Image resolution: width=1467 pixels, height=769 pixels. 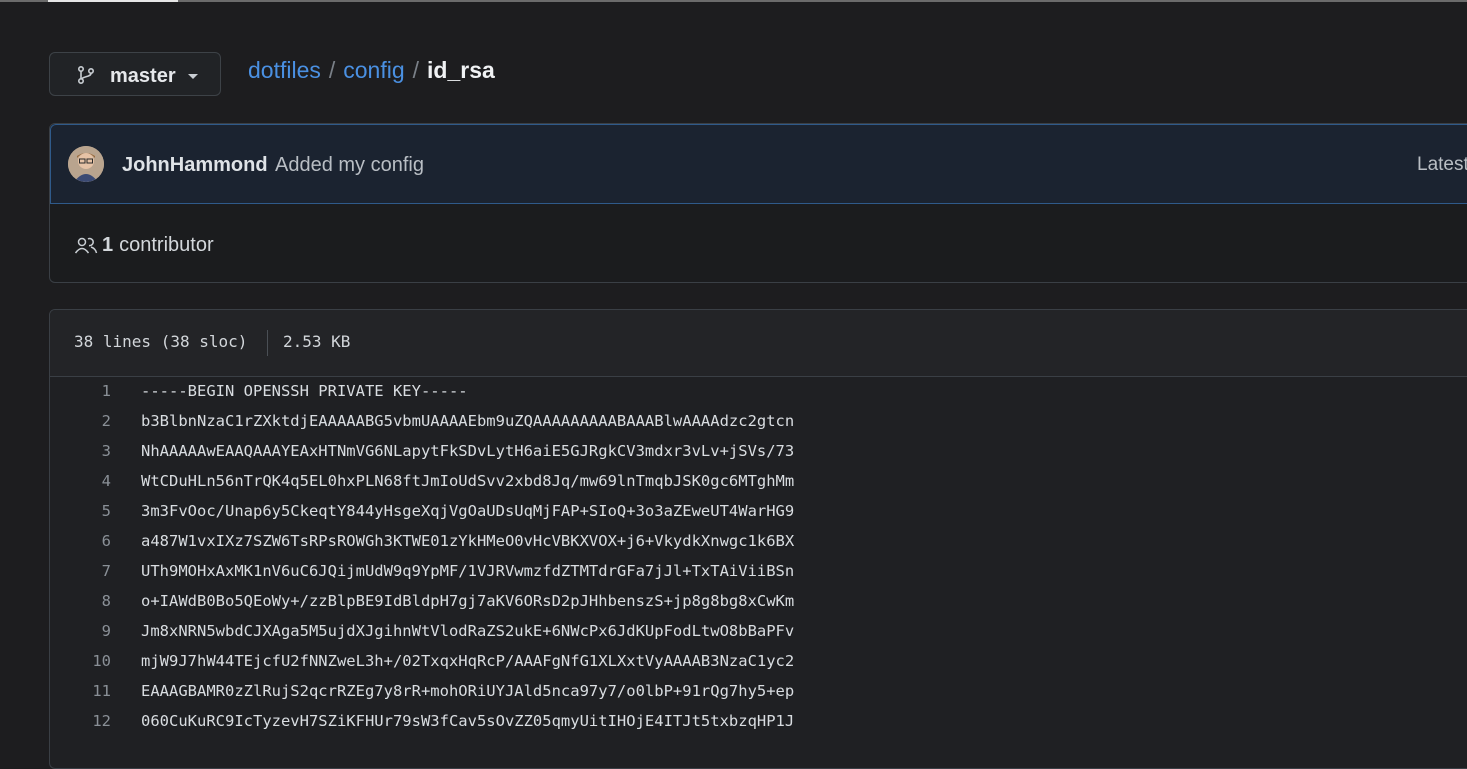 I want to click on line-number: 2, so click(x=80, y=421).